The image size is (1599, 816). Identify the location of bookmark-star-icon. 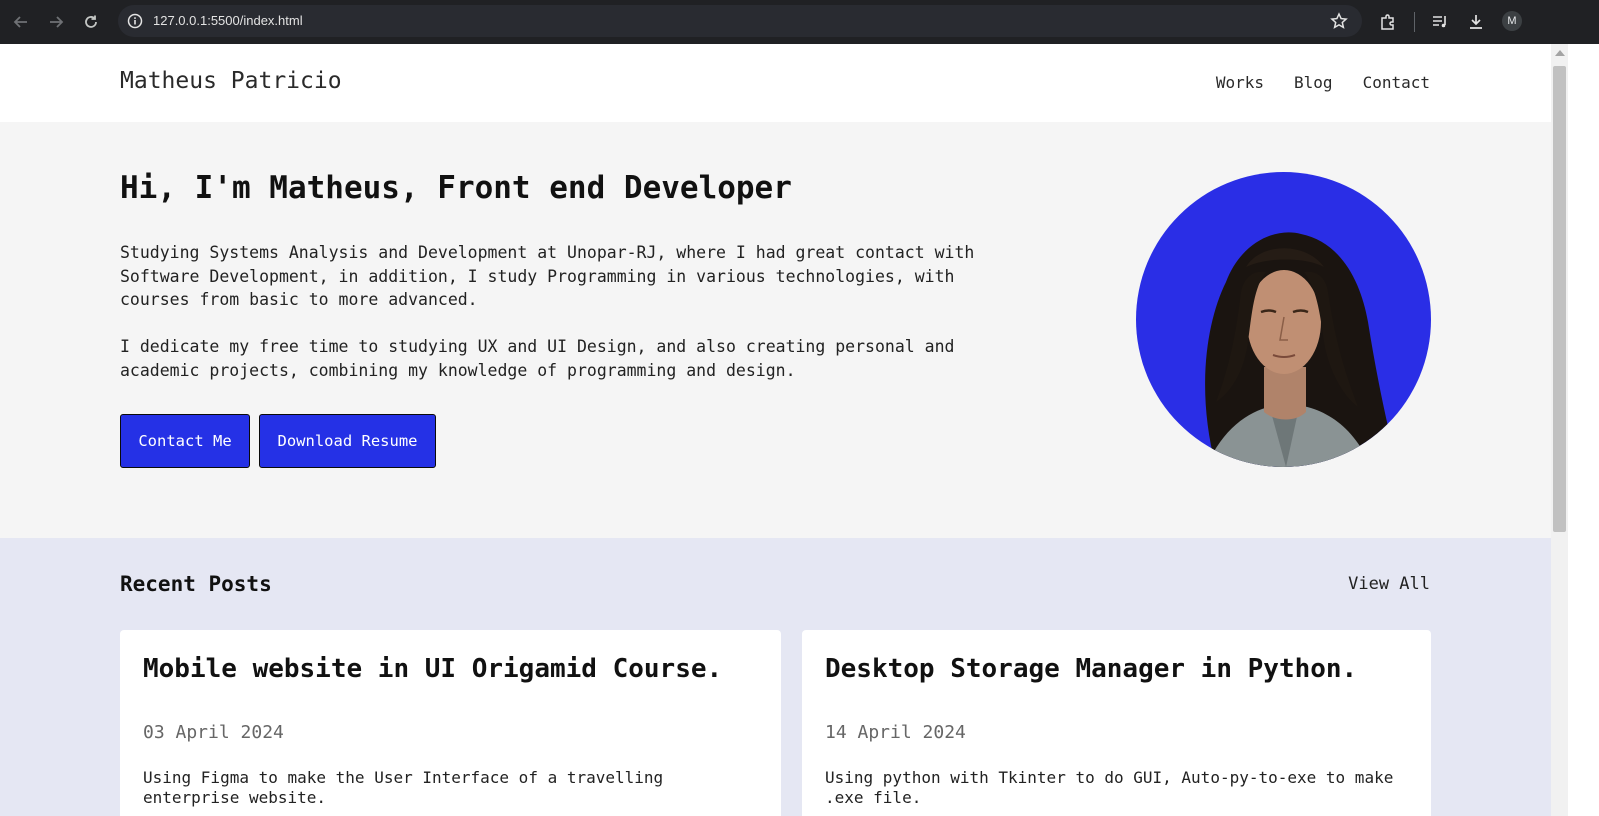
(1339, 23).